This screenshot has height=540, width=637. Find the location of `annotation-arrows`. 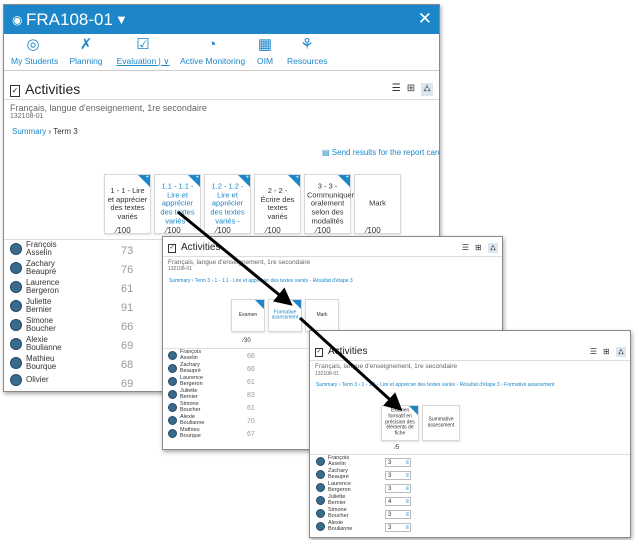

annotation-arrows is located at coordinates (290, 311).